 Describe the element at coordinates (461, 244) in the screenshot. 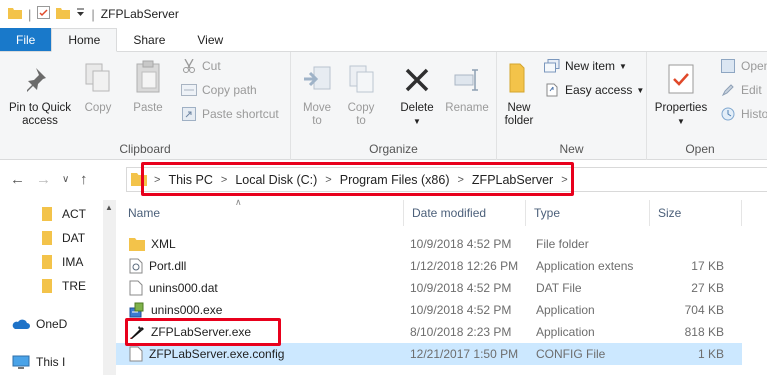

I see `file-date: 10/9/2018 4:52 PM` at that location.